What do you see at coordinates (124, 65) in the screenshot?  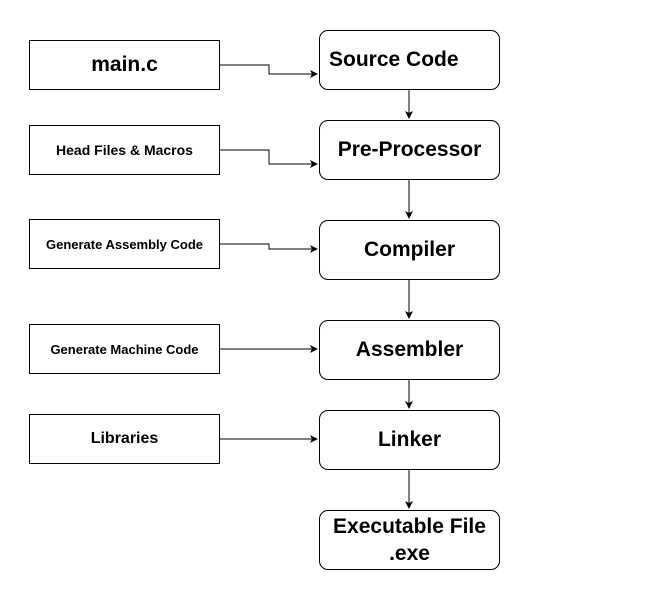 I see `input-main-c: main.c` at bounding box center [124, 65].